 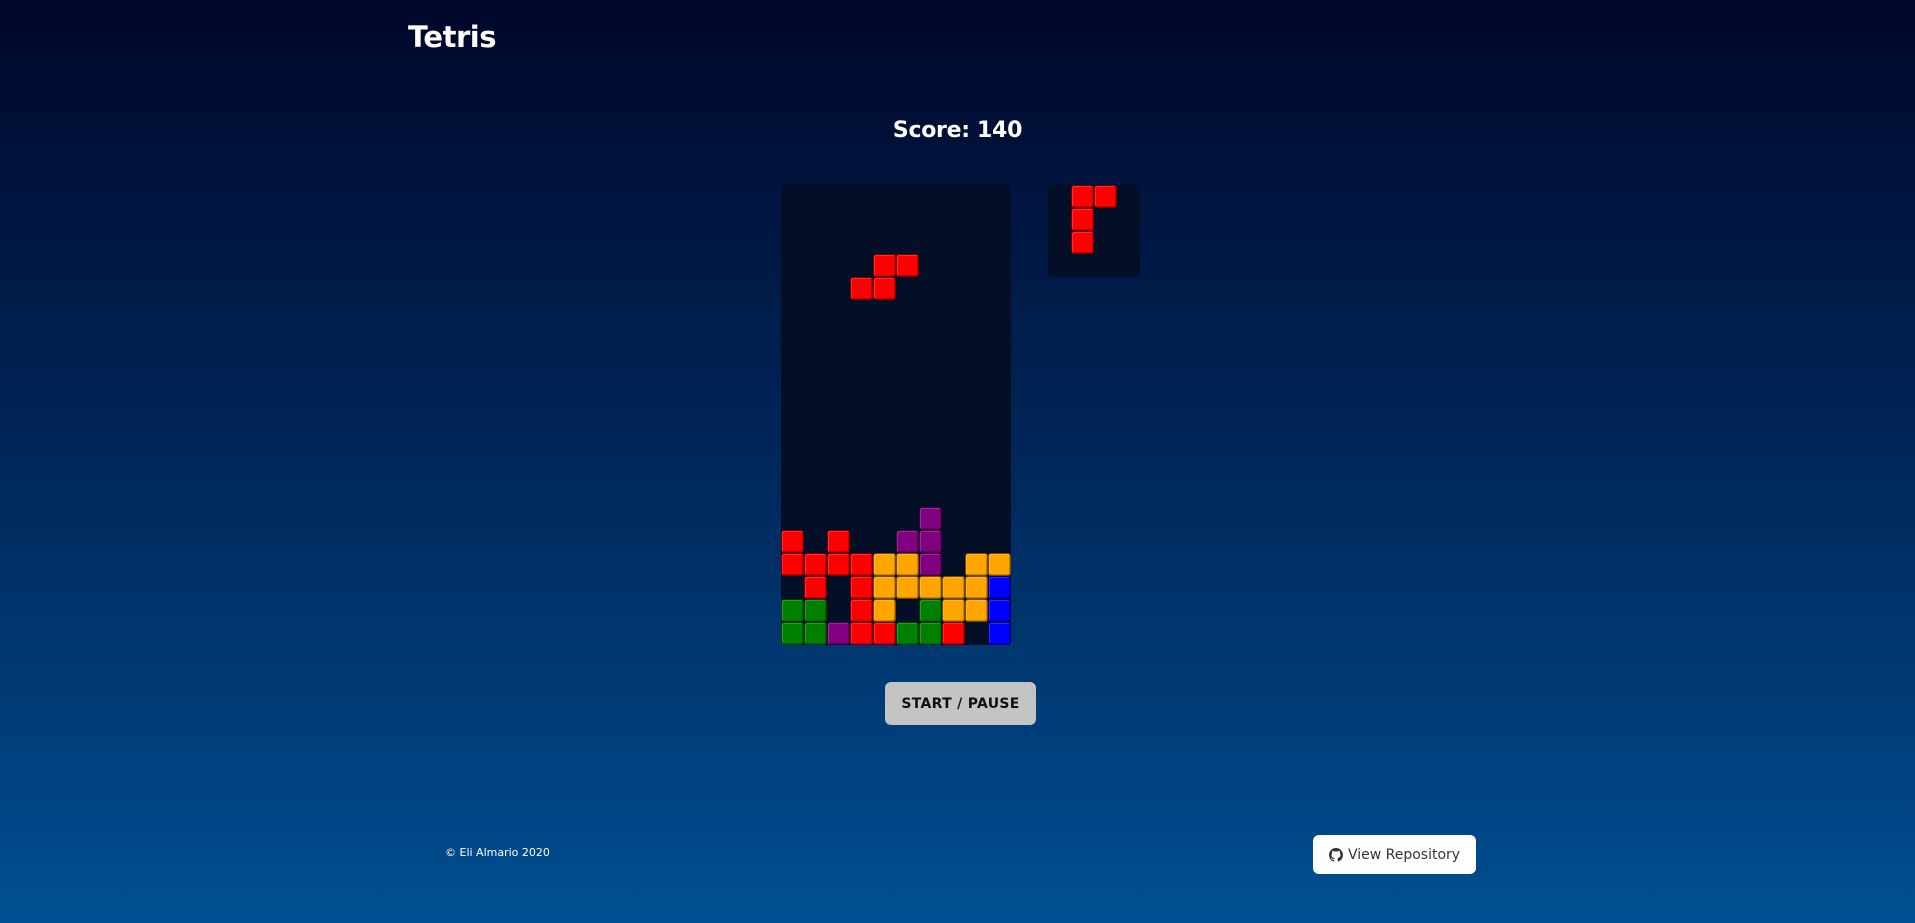 What do you see at coordinates (896, 415) in the screenshot?
I see `game-board` at bounding box center [896, 415].